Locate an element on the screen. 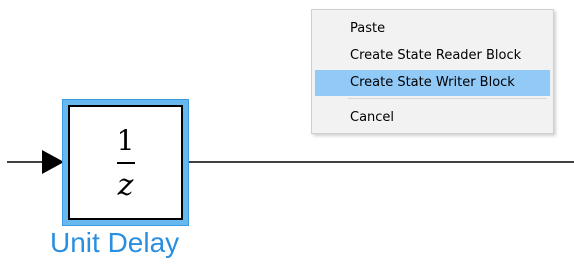  unit-delay-block-body: 1 z is located at coordinates (125, 162).